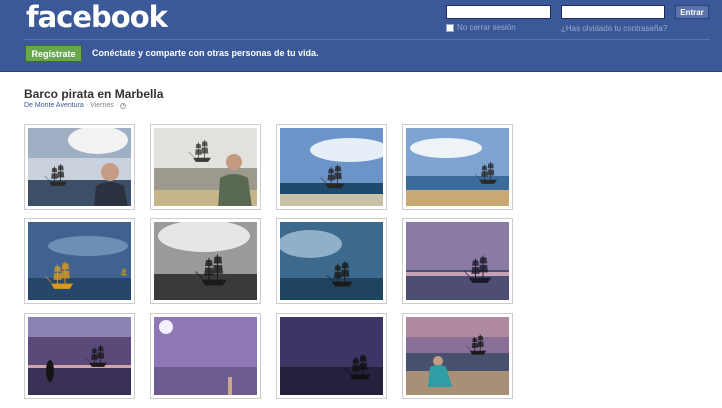 This screenshot has width=722, height=408. What do you see at coordinates (94, 94) in the screenshot?
I see `album-title: Barco pirata en Marbella` at bounding box center [94, 94].